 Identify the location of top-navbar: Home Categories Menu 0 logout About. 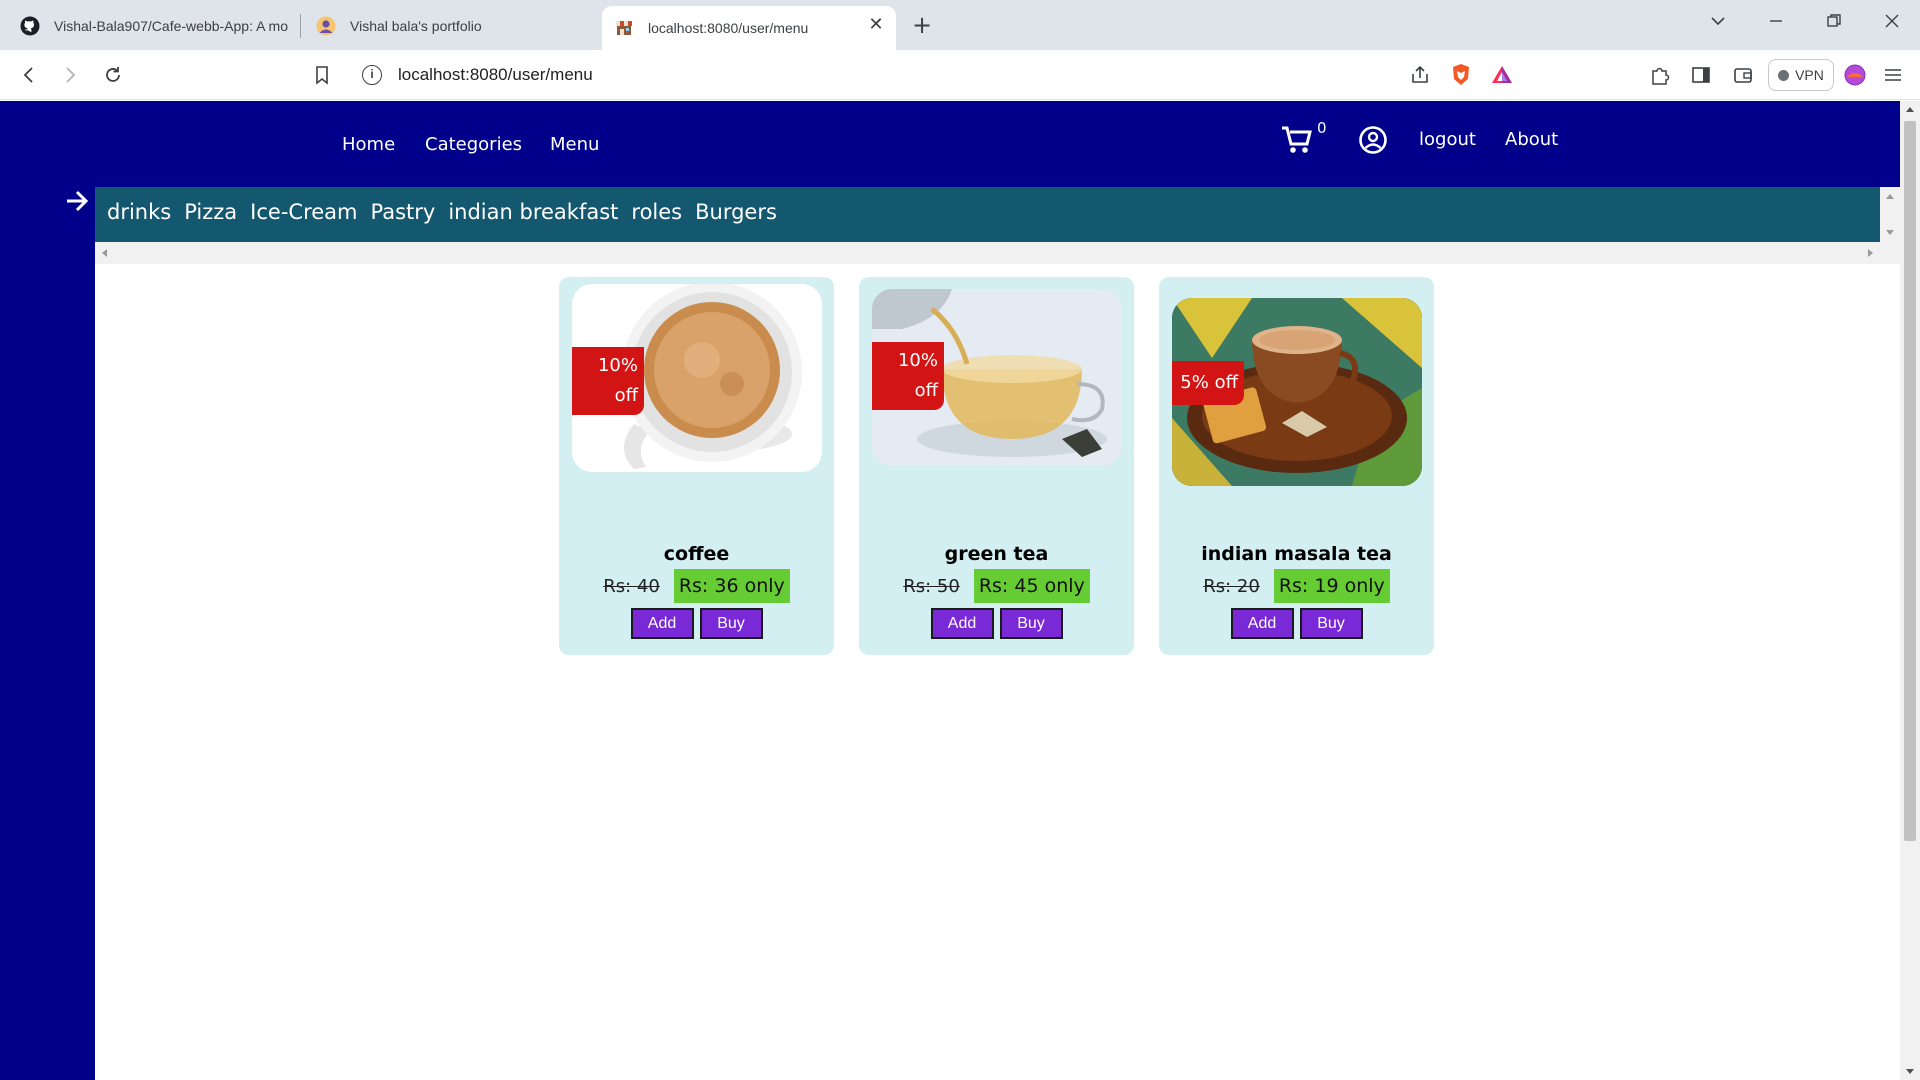
(950, 144).